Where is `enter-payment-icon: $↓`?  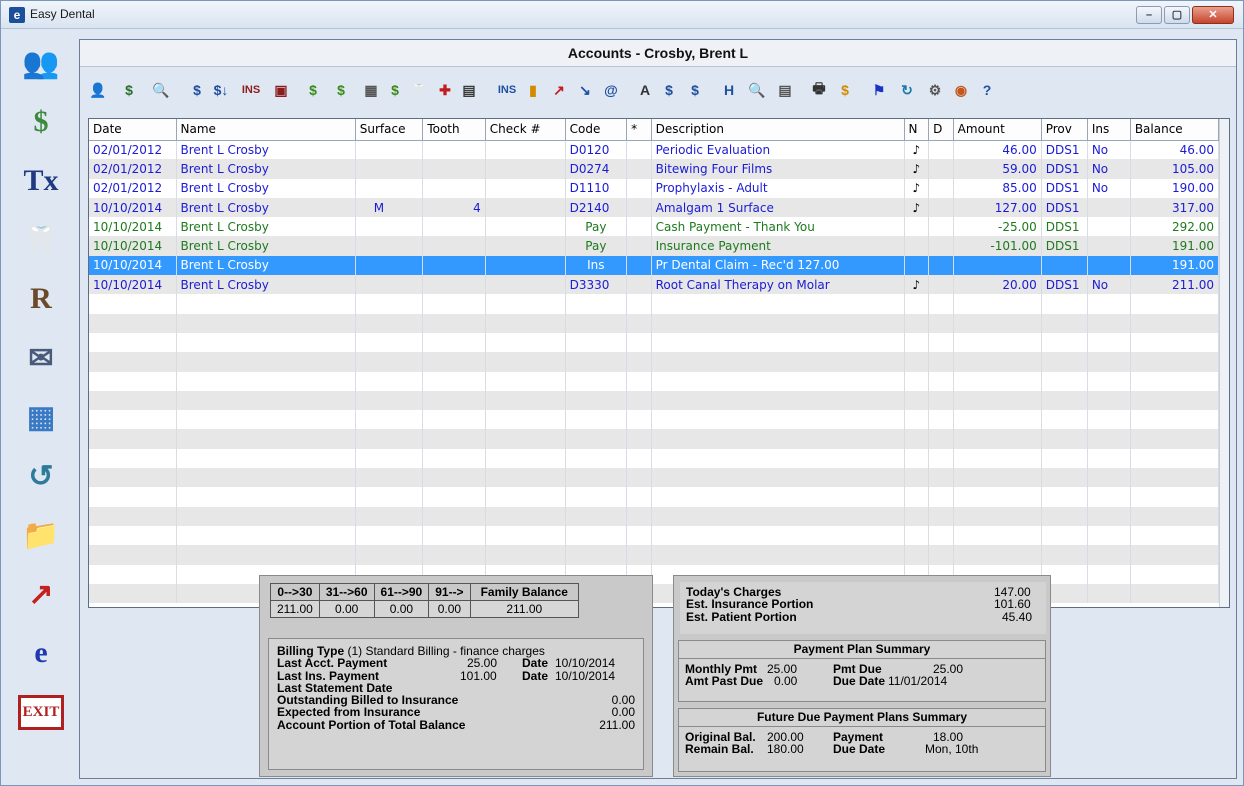
enter-payment-icon: $↓ is located at coordinates (221, 90).